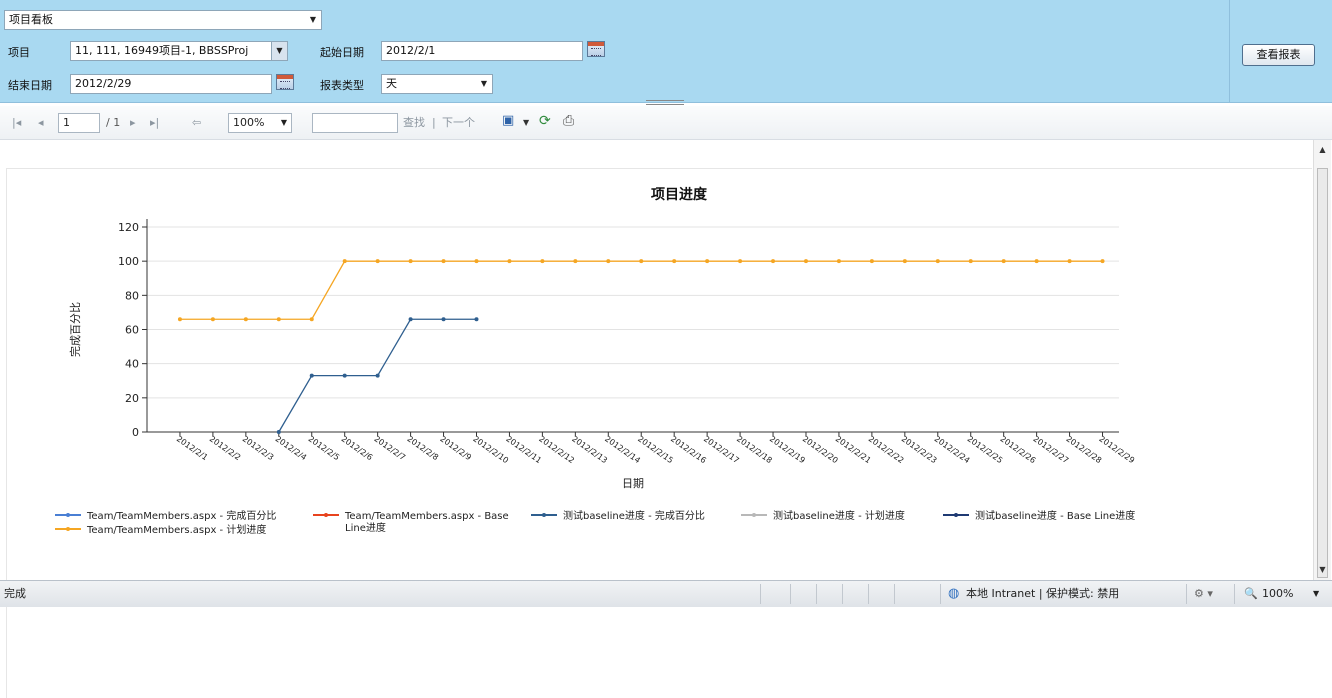  I want to click on first-page-icon: |◂, so click(16, 123).